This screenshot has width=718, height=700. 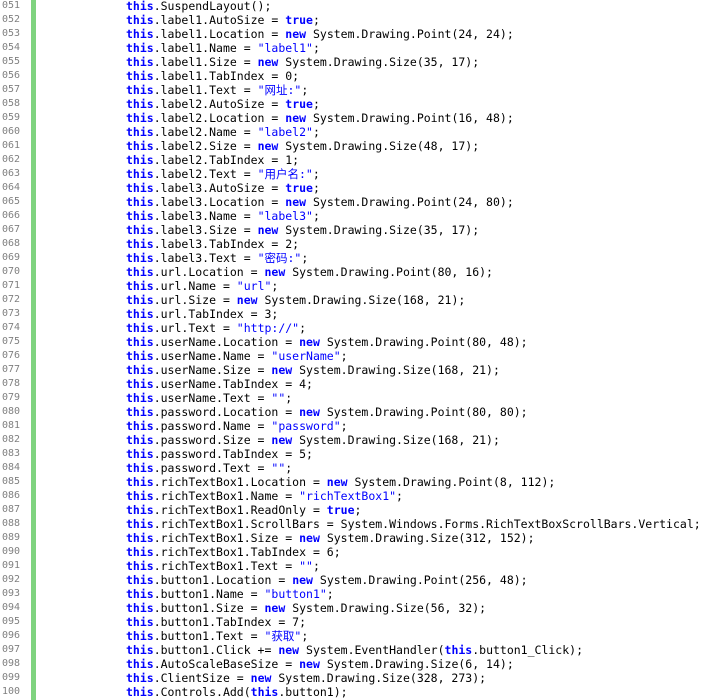 I want to click on line-number: 057, so click(x=11, y=89).